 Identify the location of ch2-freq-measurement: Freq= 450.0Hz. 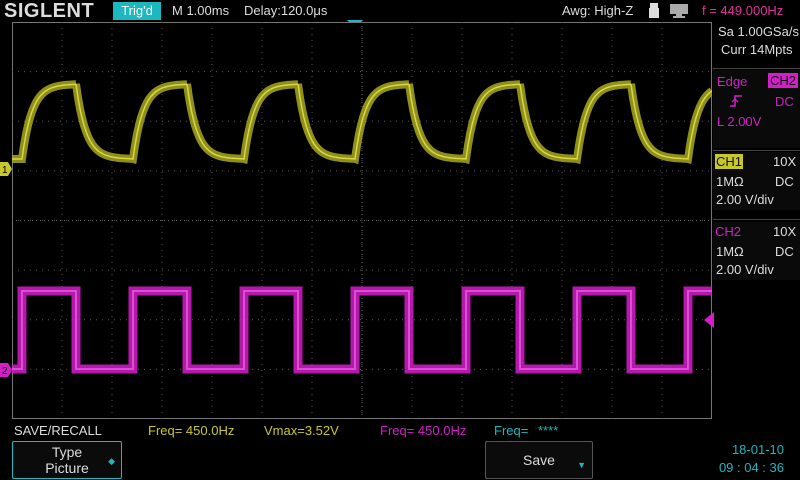
(423, 430).